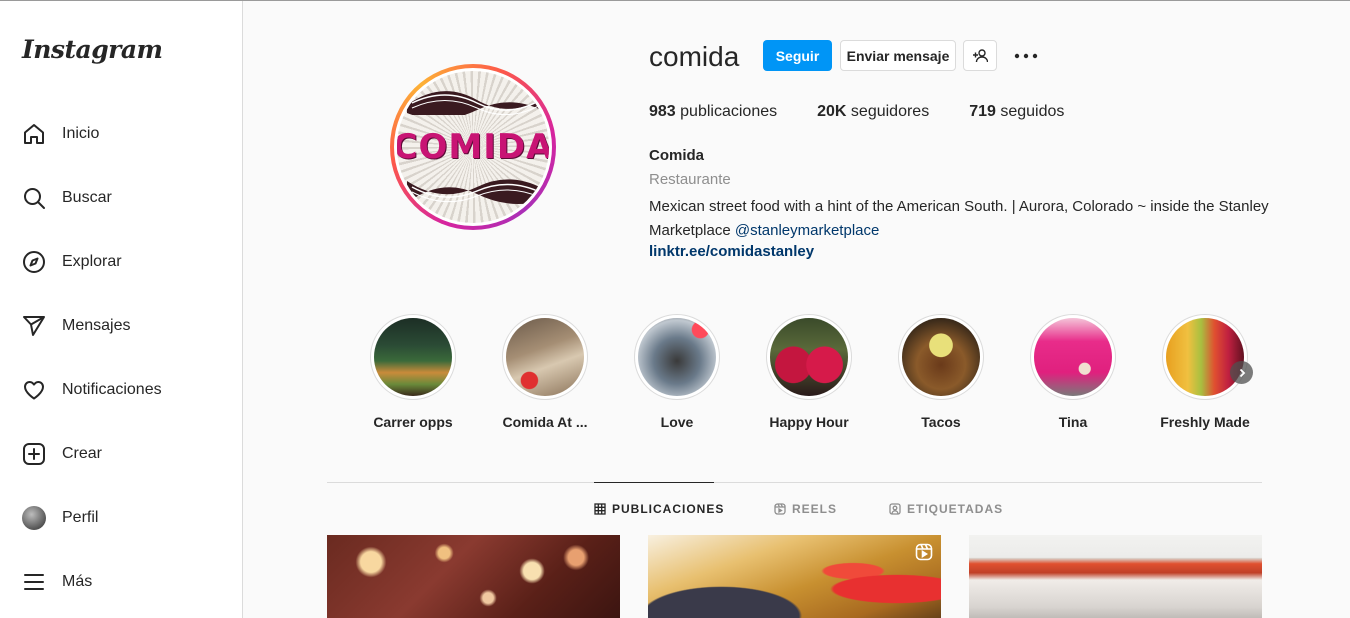 The width and height of the screenshot is (1350, 618). I want to click on sidebar-item-mensajes: Mensajes, so click(121, 326).